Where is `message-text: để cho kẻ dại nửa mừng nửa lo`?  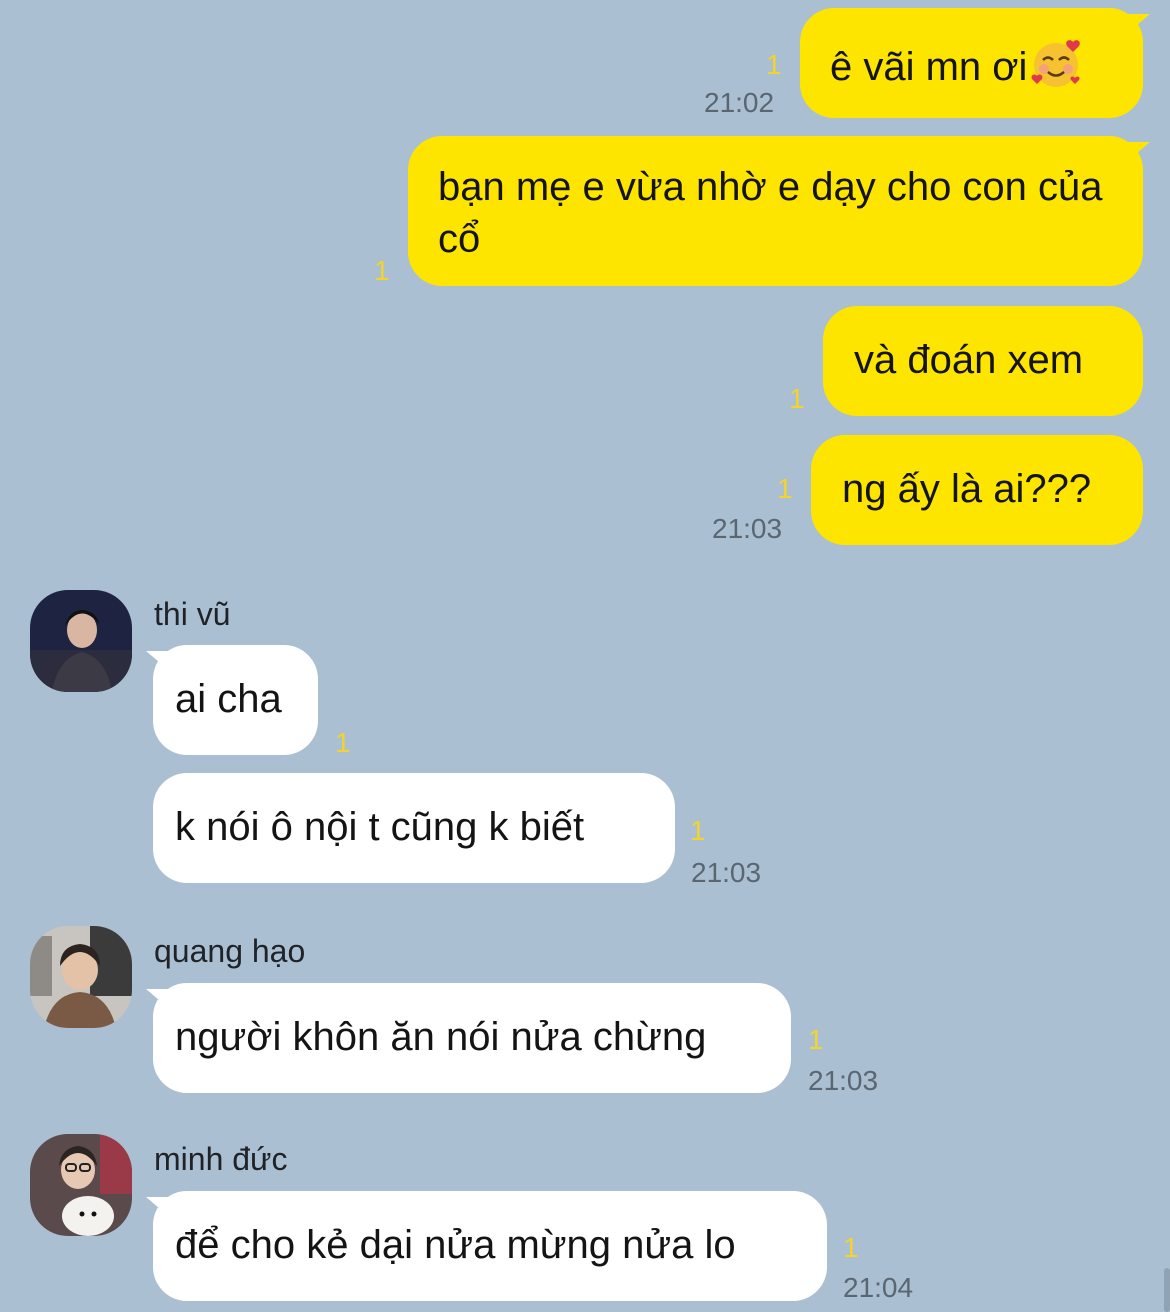
message-text: để cho kẻ dại nửa mừng nửa lo is located at coordinates (455, 1245).